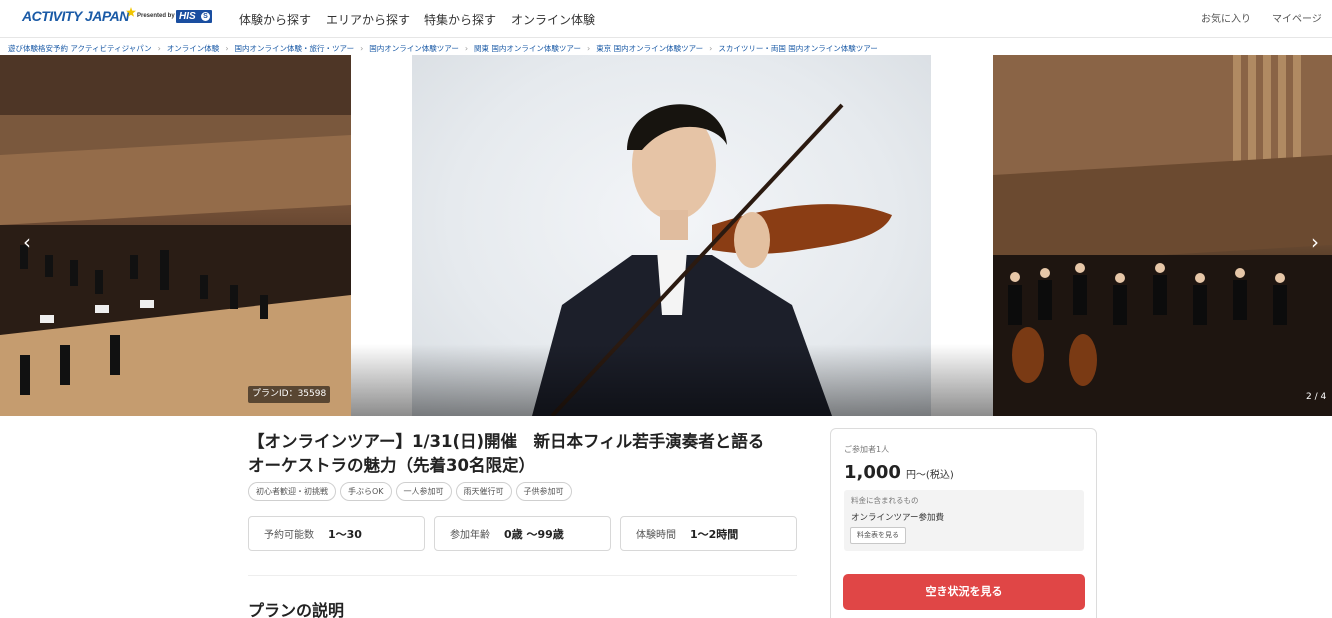 The height and width of the screenshot is (618, 1332). I want to click on image-fade, so click(672, 380).